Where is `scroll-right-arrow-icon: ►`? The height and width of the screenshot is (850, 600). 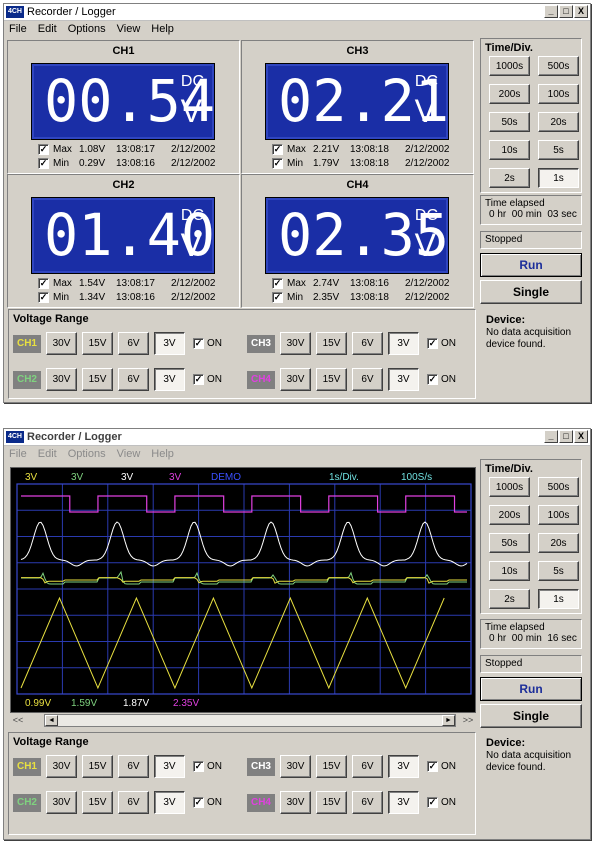
scroll-right-arrow-icon: ► is located at coordinates (448, 720).